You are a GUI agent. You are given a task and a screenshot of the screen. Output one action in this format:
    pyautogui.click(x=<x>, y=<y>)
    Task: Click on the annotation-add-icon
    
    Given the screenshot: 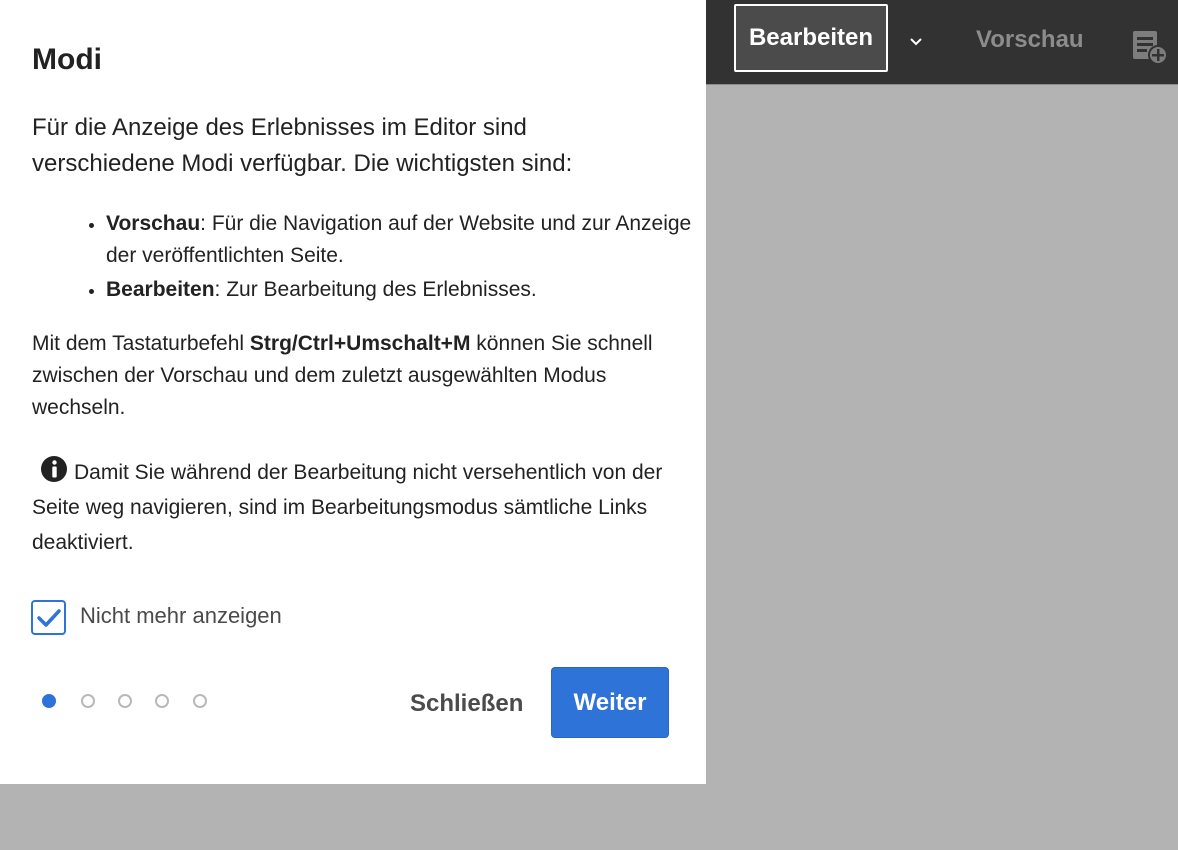 What is the action you would take?
    pyautogui.click(x=1150, y=47)
    